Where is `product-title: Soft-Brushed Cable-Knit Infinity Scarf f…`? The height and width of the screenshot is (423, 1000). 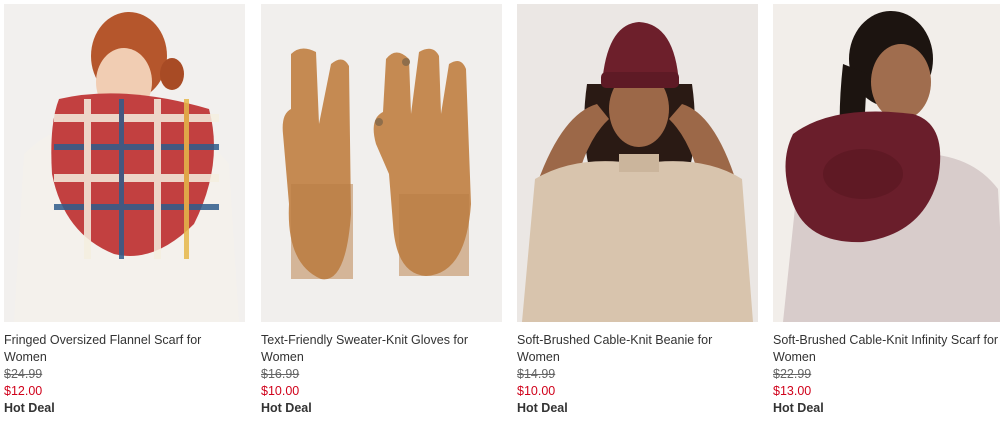
product-title: Soft-Brushed Cable-Knit Infinity Scarf f… is located at coordinates (886, 349).